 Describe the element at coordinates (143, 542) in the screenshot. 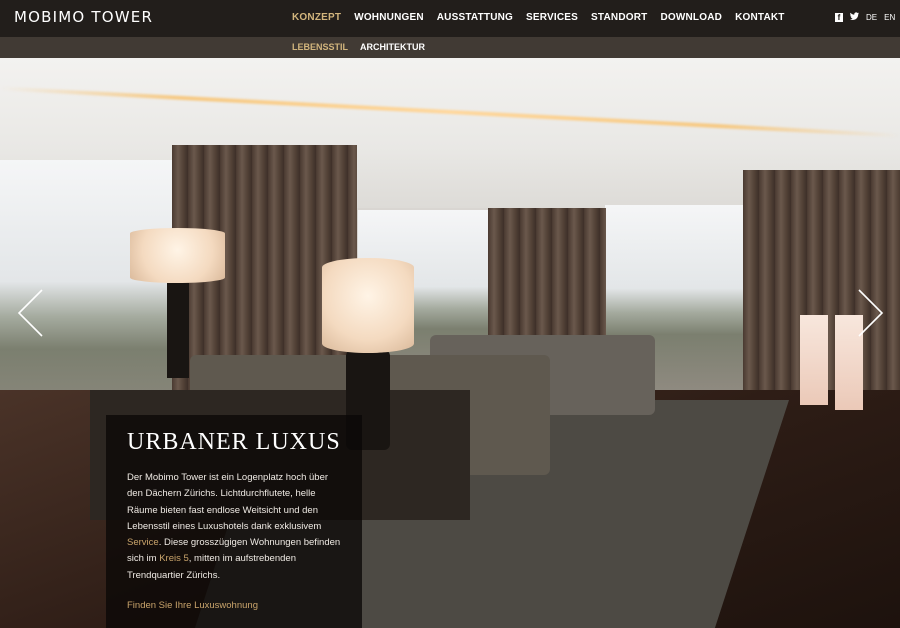

I see `service-link: Service` at that location.